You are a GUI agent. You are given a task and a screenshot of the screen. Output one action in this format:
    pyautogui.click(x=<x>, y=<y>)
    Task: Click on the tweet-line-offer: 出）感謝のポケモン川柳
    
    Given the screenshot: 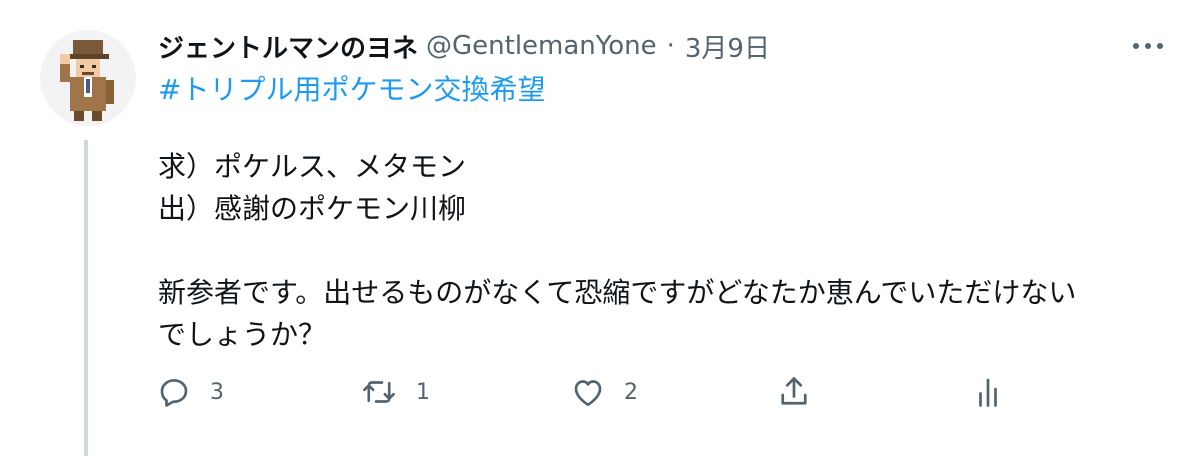 What is the action you would take?
    pyautogui.click(x=312, y=208)
    